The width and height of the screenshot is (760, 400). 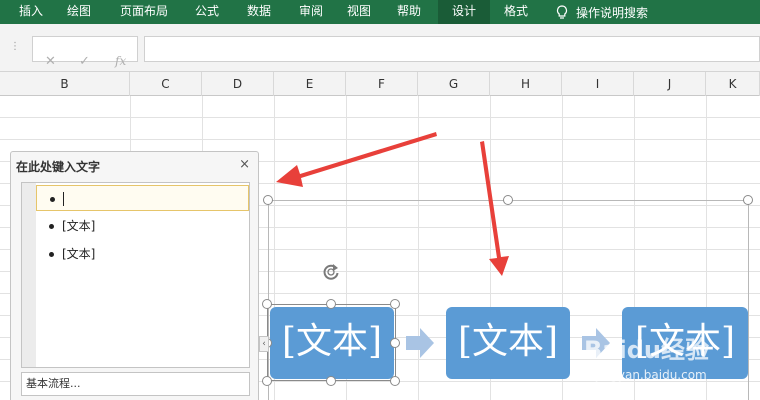 What do you see at coordinates (15, 46) in the screenshot?
I see `grip-icon: ⋮` at bounding box center [15, 46].